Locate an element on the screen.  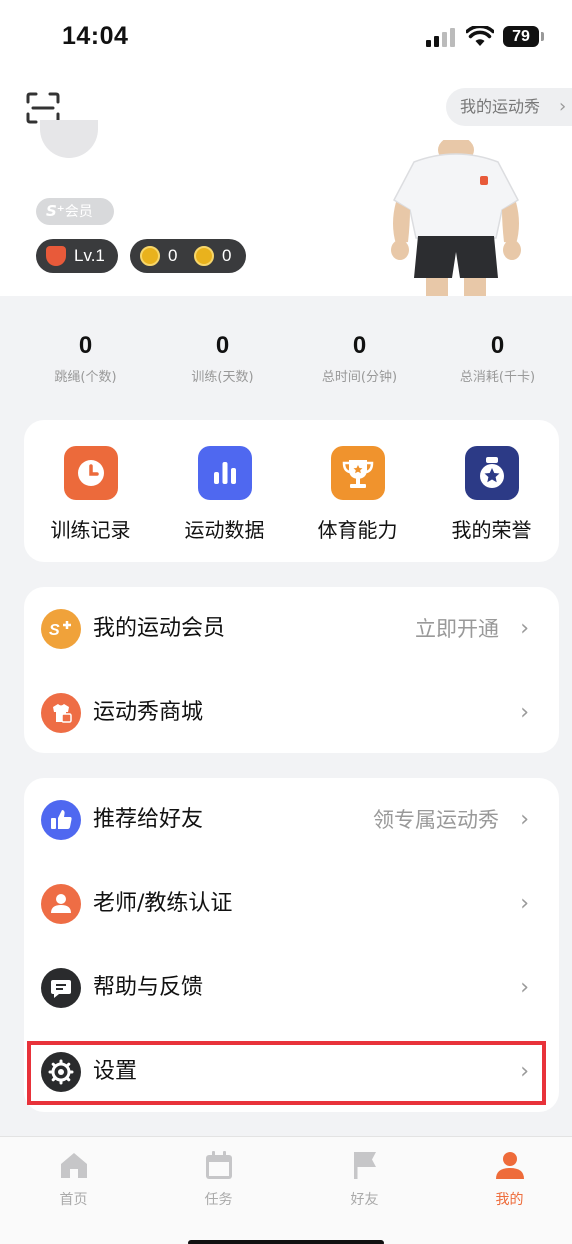
shortcut-training-record: 训练记录 is located at coordinates (90, 494).